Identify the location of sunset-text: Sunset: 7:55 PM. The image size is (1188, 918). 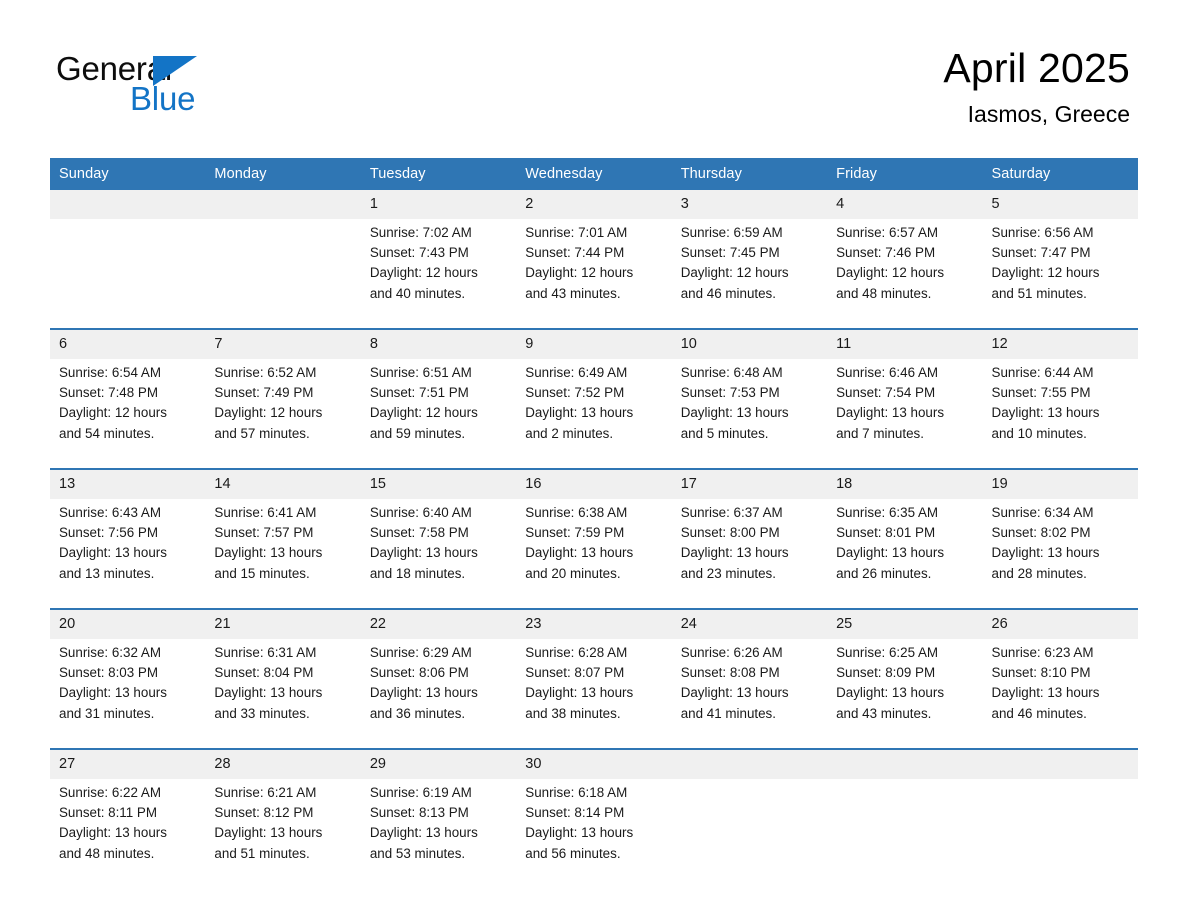
(1041, 393).